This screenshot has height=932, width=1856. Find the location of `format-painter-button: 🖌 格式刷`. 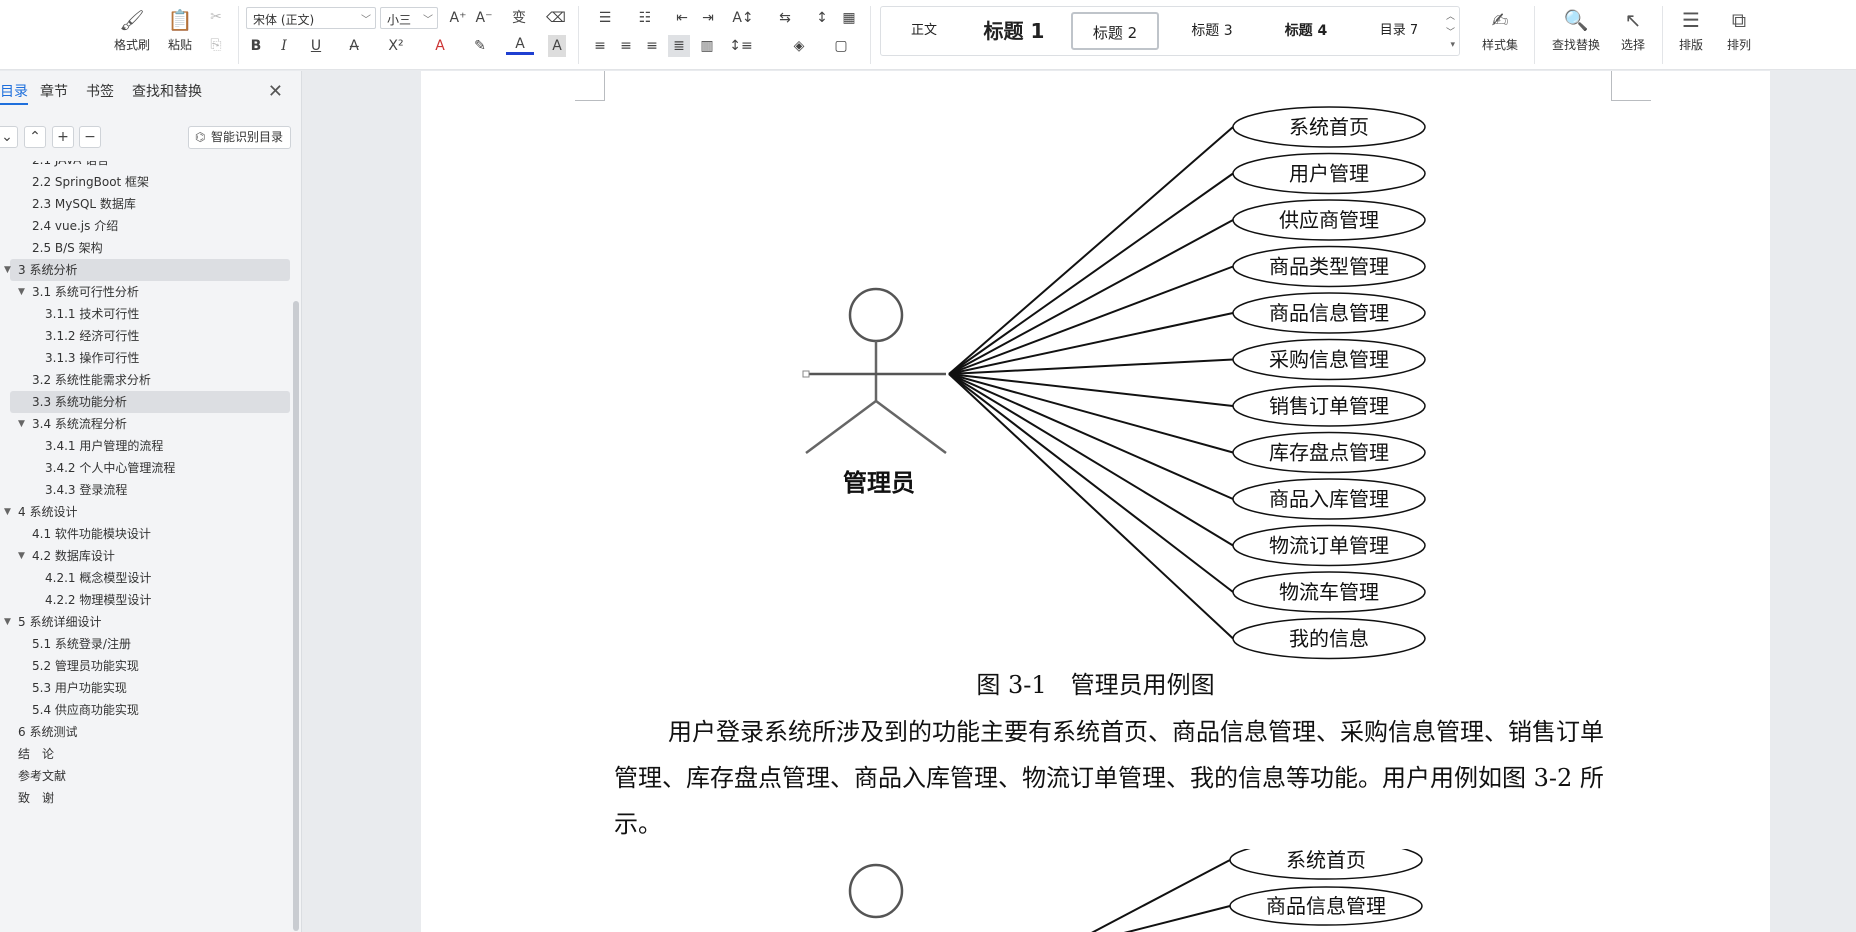

format-painter-button: 🖌 格式刷 is located at coordinates (132, 34).